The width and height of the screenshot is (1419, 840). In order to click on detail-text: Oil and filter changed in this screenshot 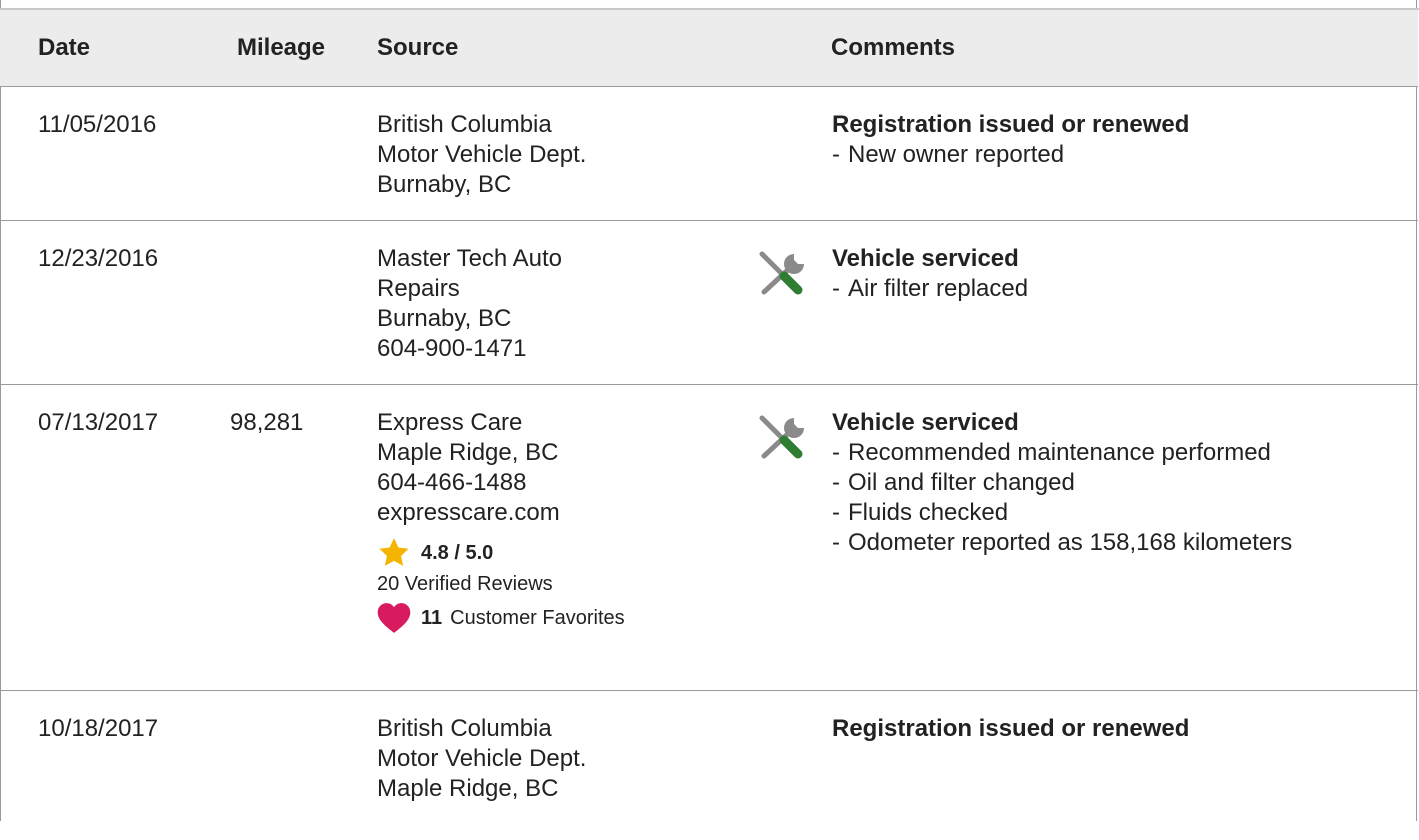, I will do `click(961, 482)`.